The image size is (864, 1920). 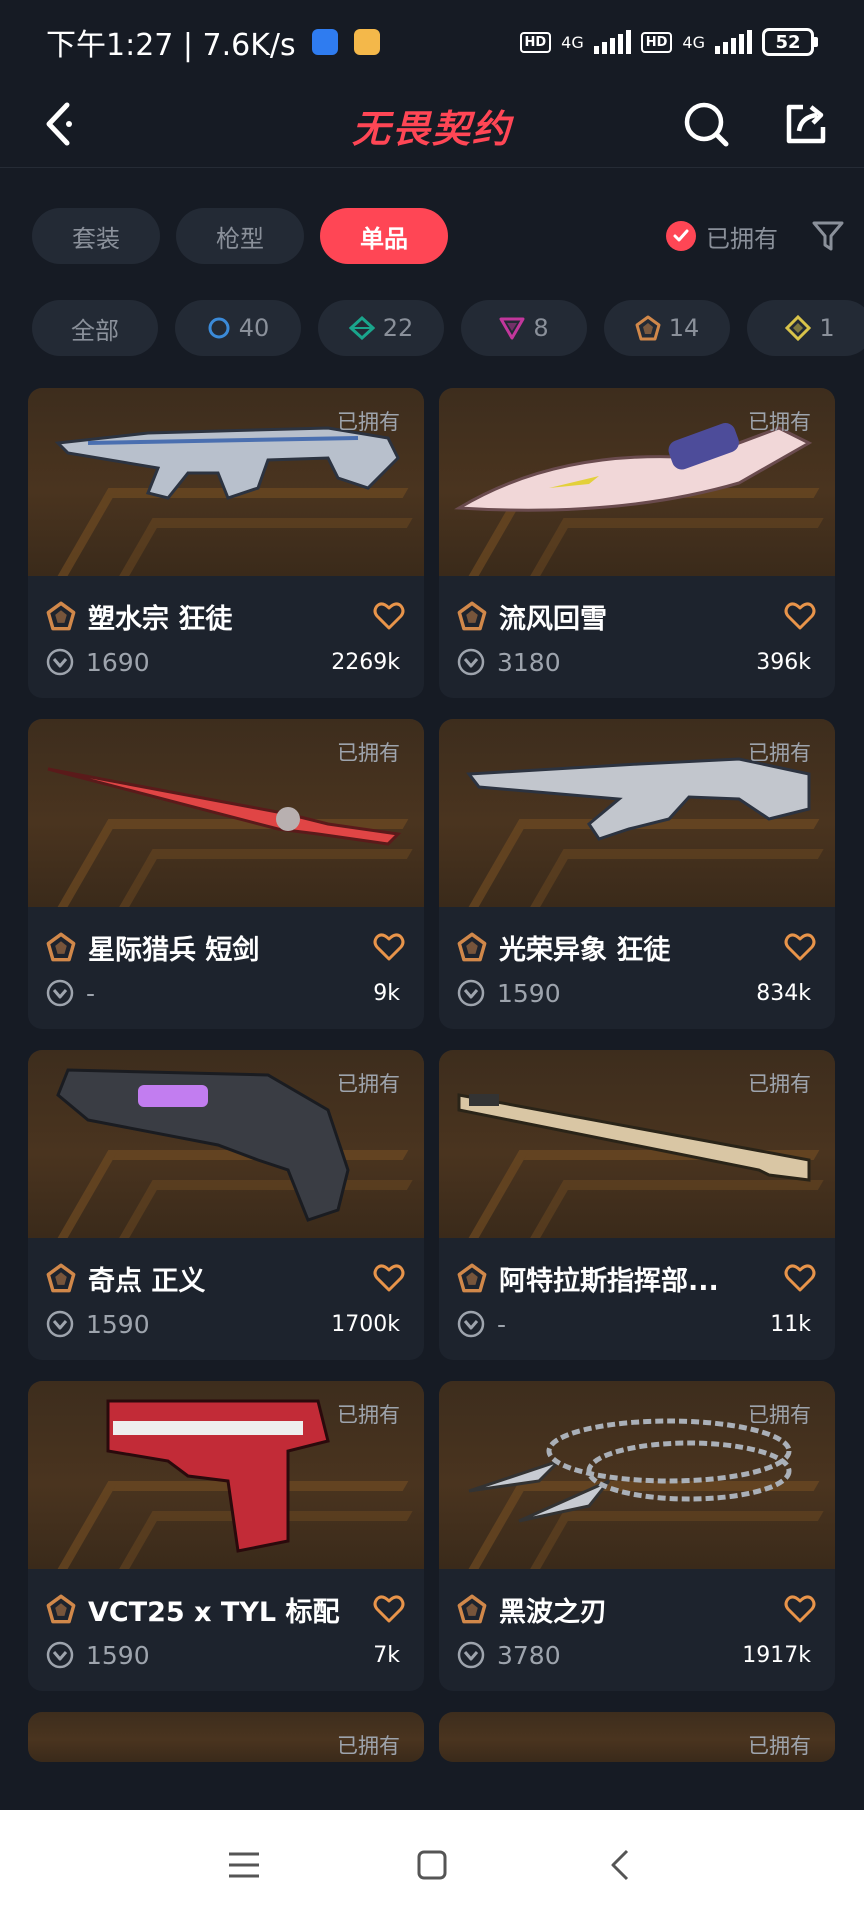 I want to click on skin-card: 已拥有 光荣异象 狂徒 1590 834k, so click(x=637, y=874).